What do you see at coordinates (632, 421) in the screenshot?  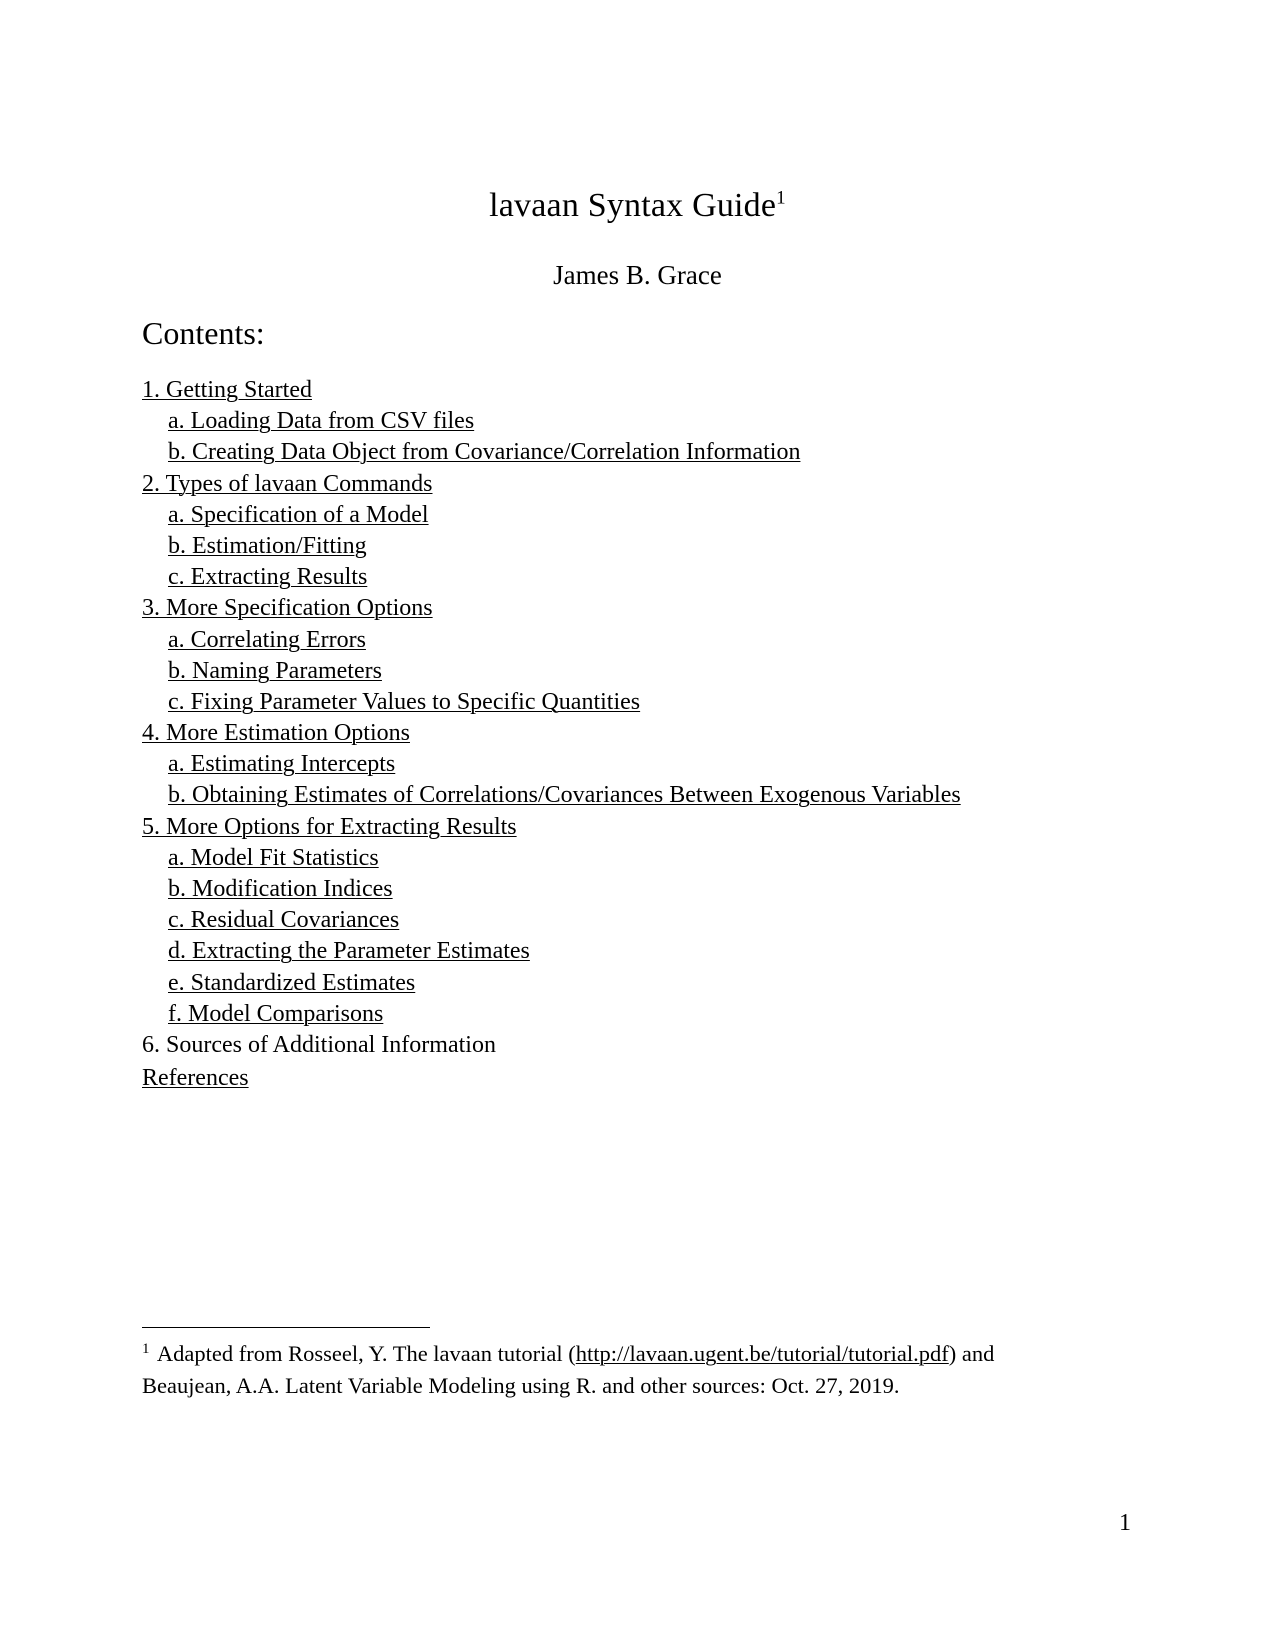 I see `toc-entry: a. Loading Data from CSV files` at bounding box center [632, 421].